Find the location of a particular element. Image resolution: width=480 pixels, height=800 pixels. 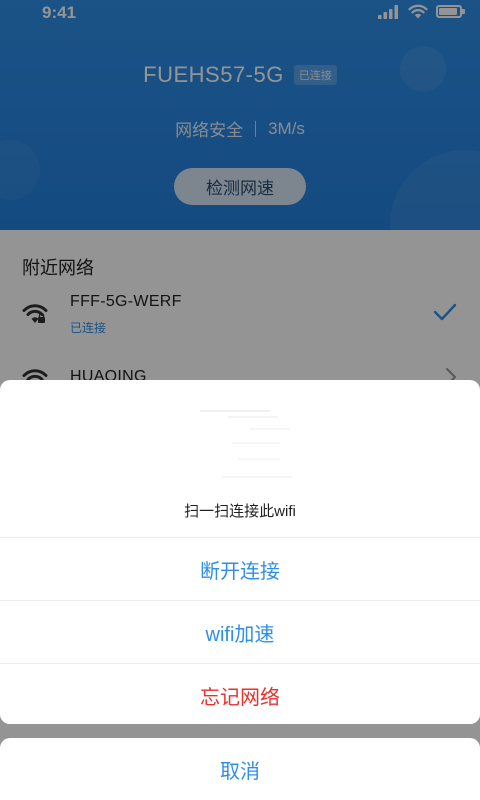

disconnect-button: 断开连接 is located at coordinates (240, 568).